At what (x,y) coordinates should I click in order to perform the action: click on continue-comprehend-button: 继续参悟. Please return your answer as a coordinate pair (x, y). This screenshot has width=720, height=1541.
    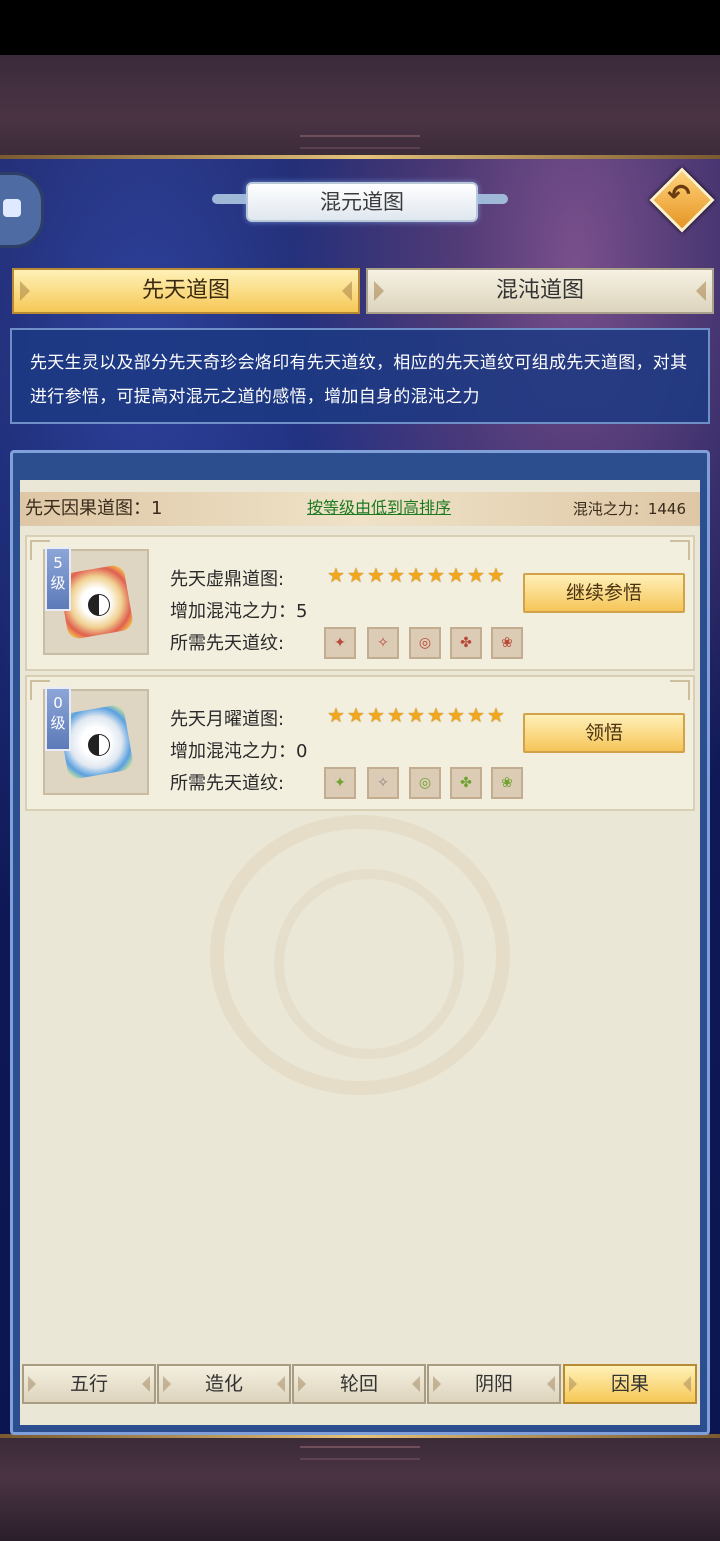
    Looking at the image, I should click on (604, 593).